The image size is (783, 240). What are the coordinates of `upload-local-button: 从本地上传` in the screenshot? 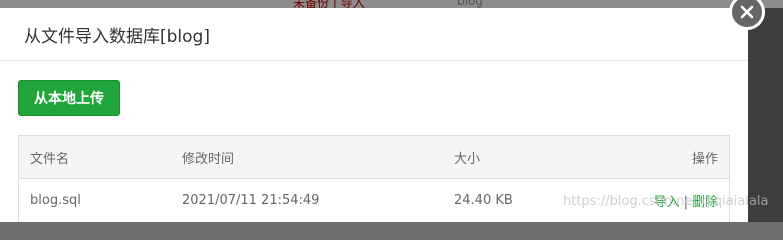 It's located at (69, 98).